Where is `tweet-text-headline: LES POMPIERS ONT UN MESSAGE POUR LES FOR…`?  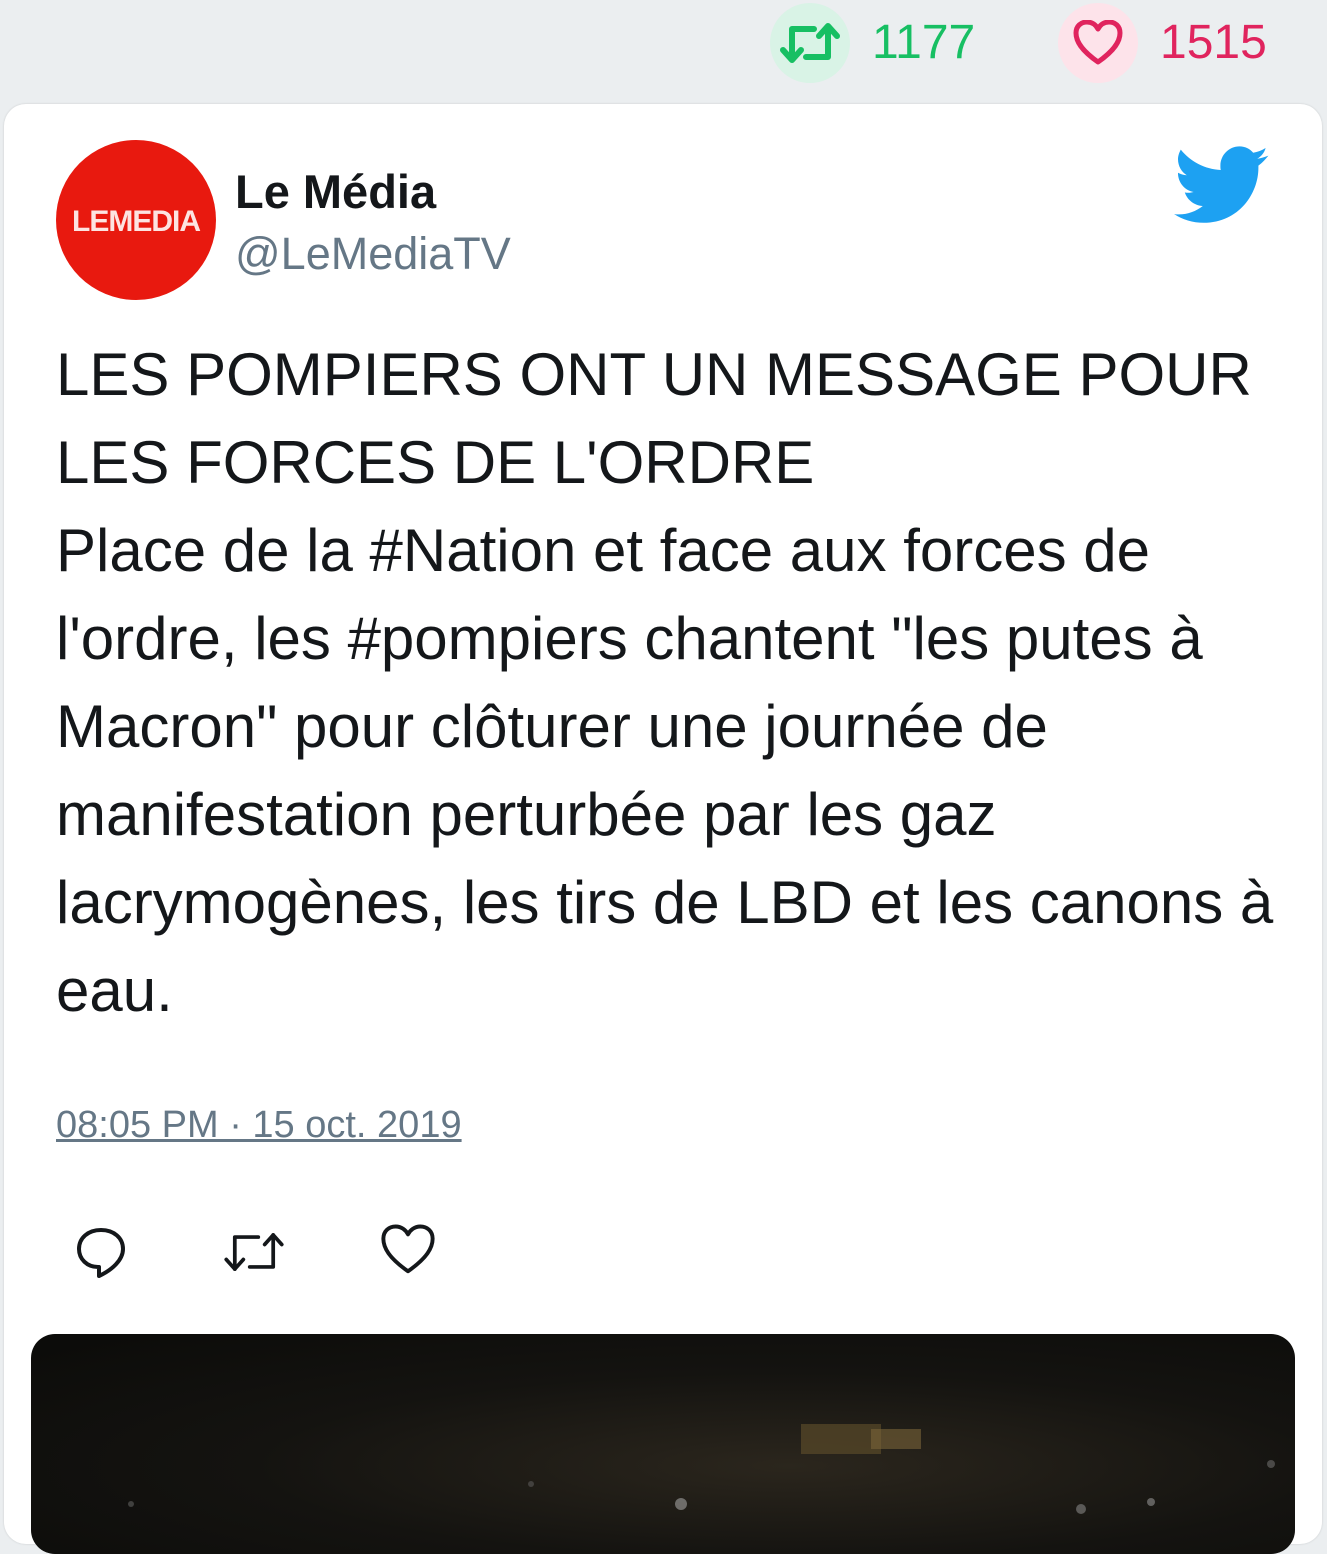
tweet-text-headline: LES POMPIERS ONT UN MESSAGE POUR LES FOR… is located at coordinates (654, 418).